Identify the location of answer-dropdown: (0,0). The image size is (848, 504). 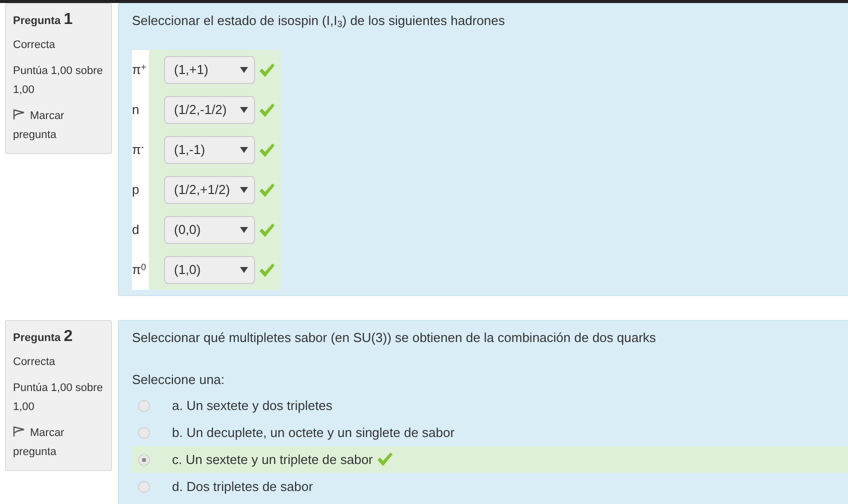
(209, 230).